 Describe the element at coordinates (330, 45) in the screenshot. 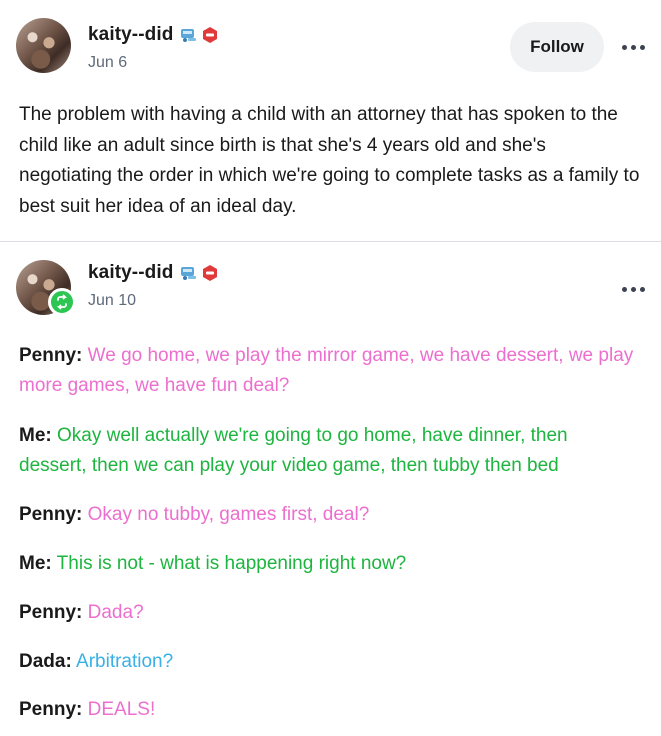

I see `post-header: kaity--did Jun 6 Follow` at that location.